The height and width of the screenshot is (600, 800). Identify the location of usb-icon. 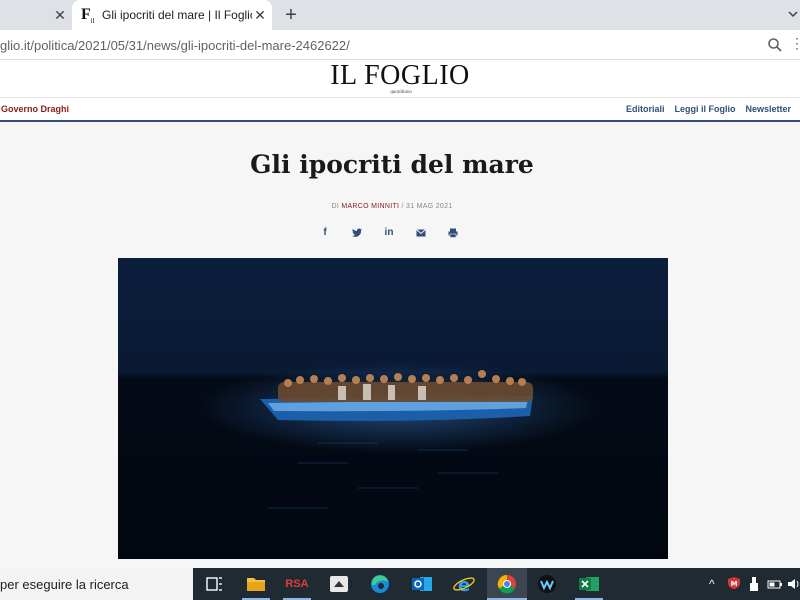
(754, 586).